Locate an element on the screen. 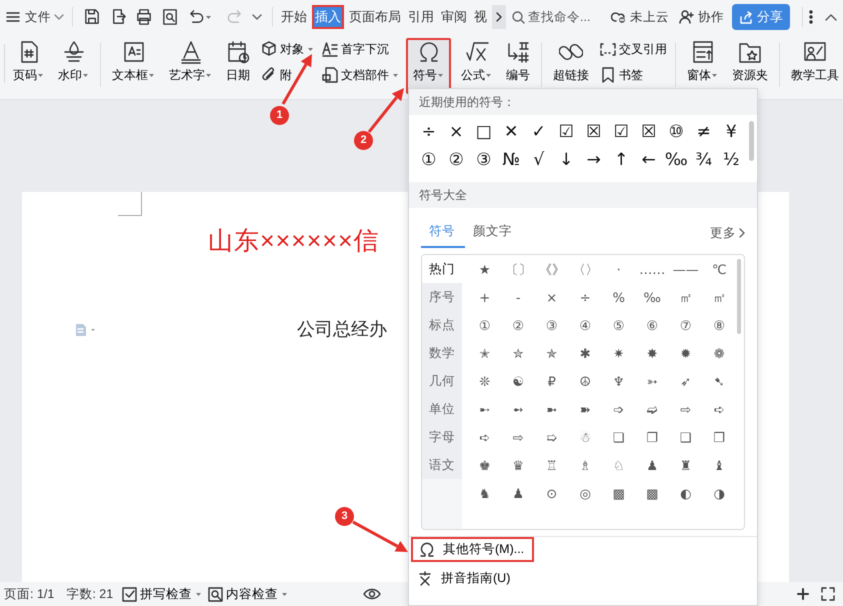 The height and width of the screenshot is (606, 843). symbol-option: ④ is located at coordinates (585, 327).